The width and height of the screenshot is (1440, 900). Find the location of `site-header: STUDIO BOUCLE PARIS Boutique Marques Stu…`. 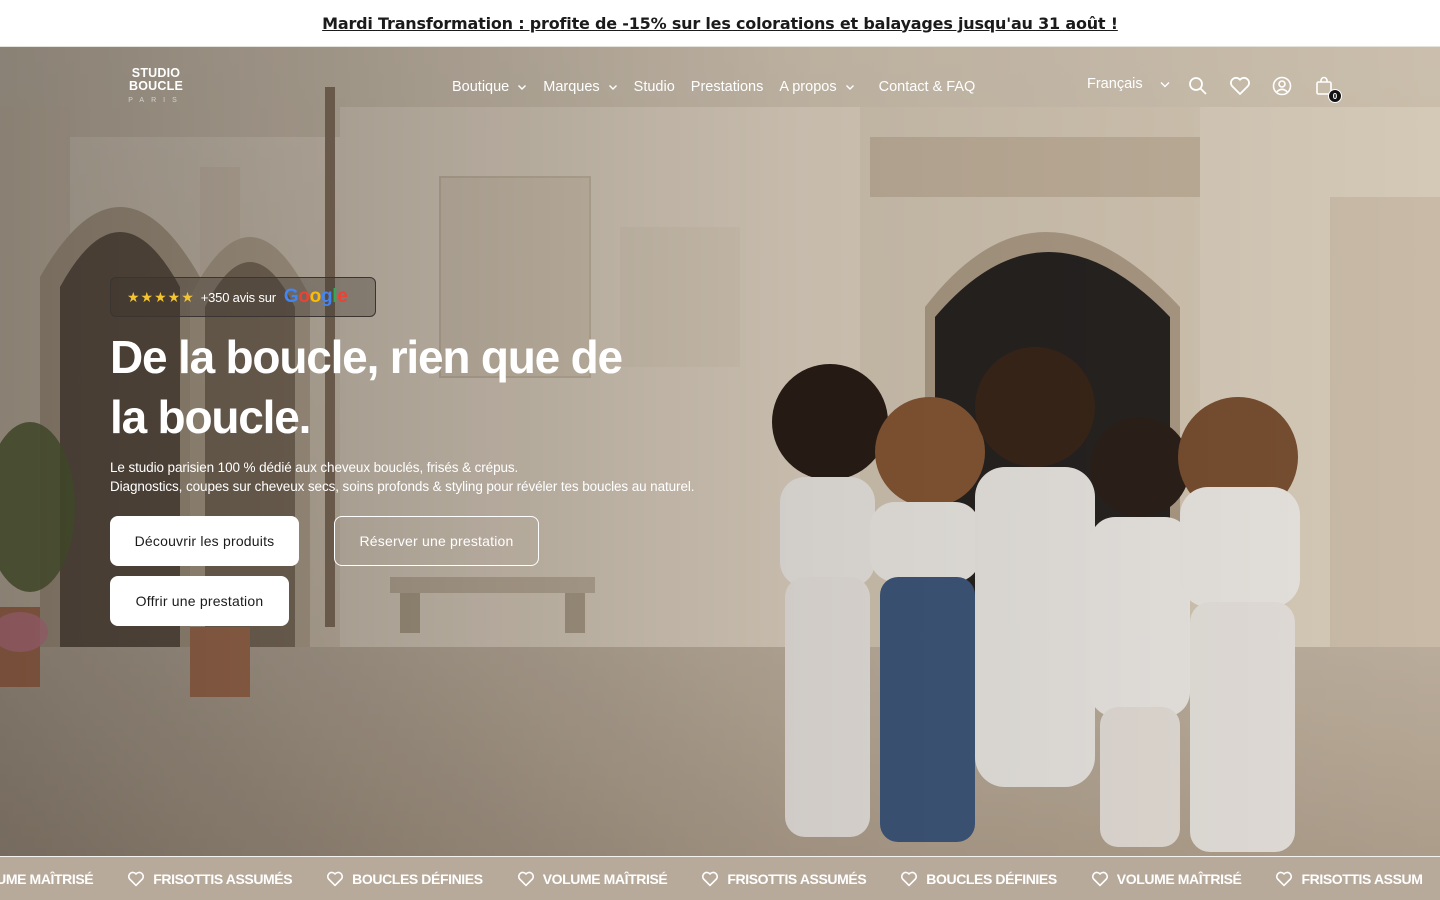

site-header: STUDIO BOUCLE PARIS Boutique Marques Stu… is located at coordinates (720, 87).